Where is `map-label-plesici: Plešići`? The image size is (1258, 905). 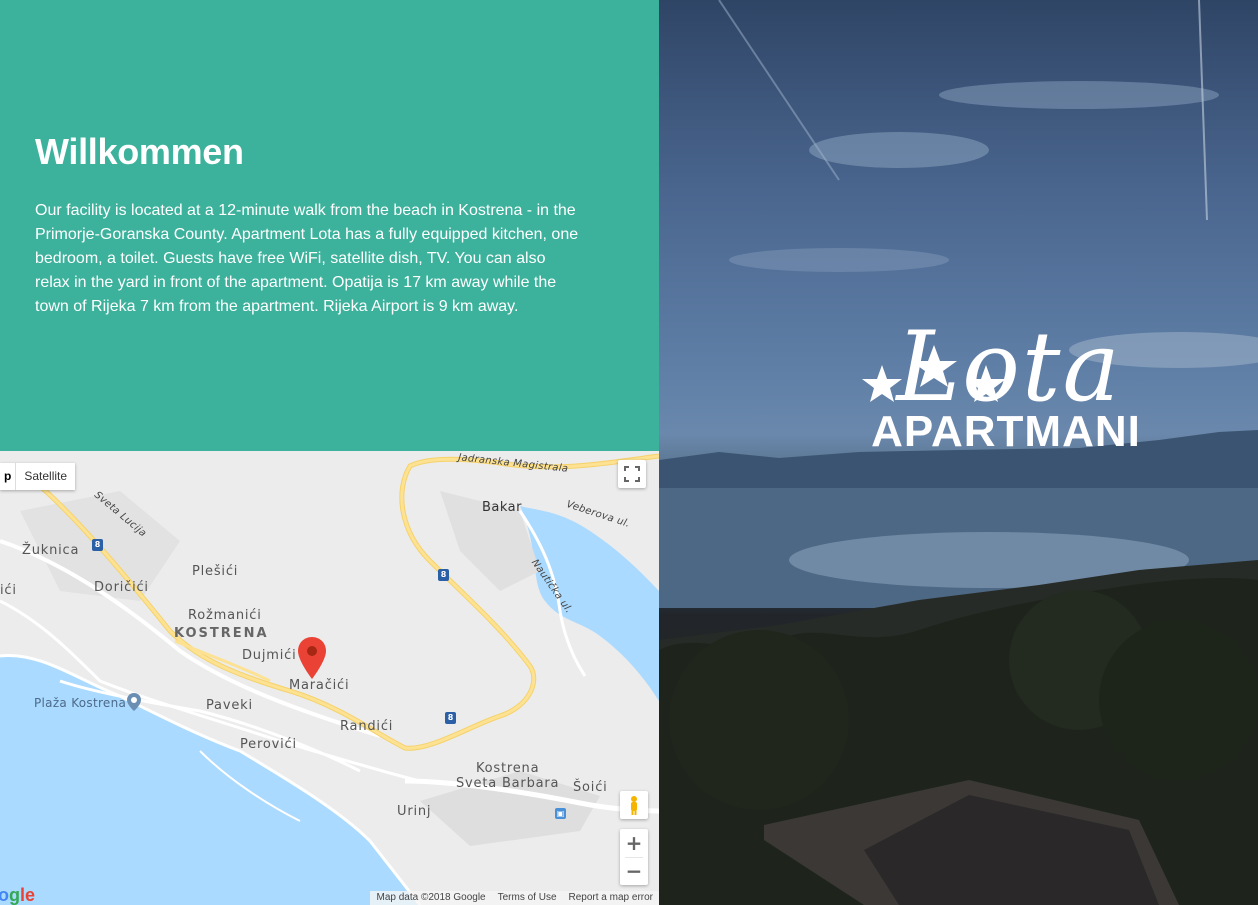
map-label-plesici: Plešići is located at coordinates (215, 571).